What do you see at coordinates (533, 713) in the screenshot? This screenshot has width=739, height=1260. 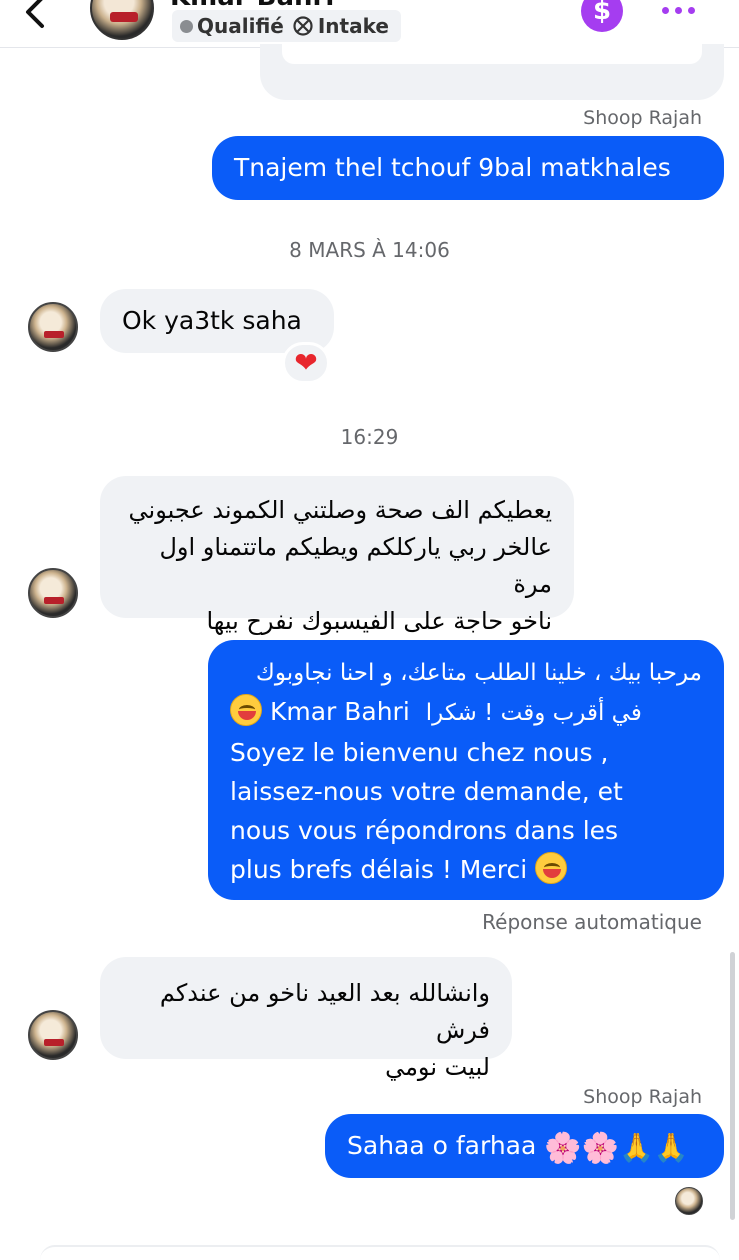 I see `message-line-rtl: في أقرب وقت ! شكرا` at bounding box center [533, 713].